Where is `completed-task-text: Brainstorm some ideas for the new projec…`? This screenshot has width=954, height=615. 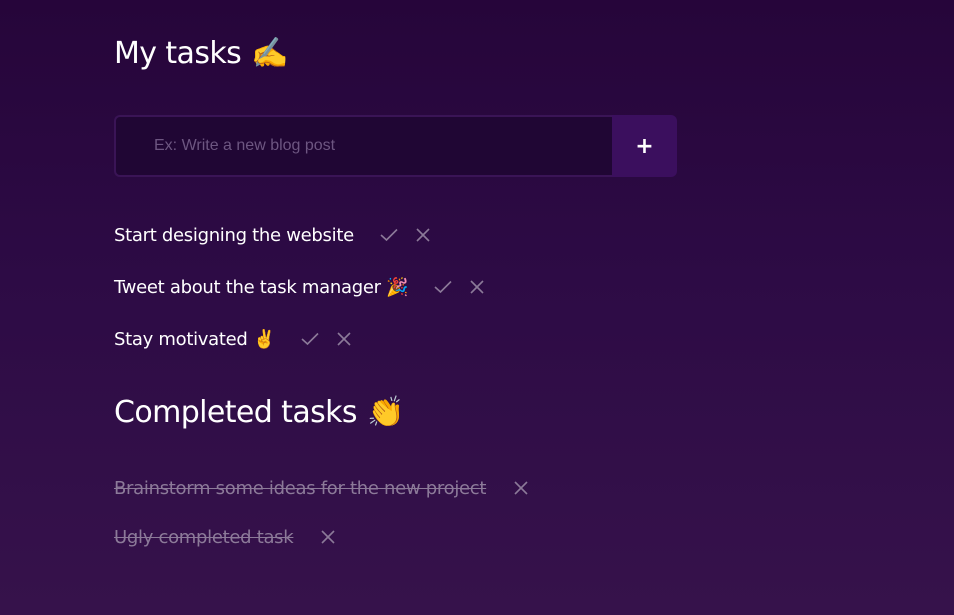 completed-task-text: Brainstorm some ideas for the new projec… is located at coordinates (300, 488).